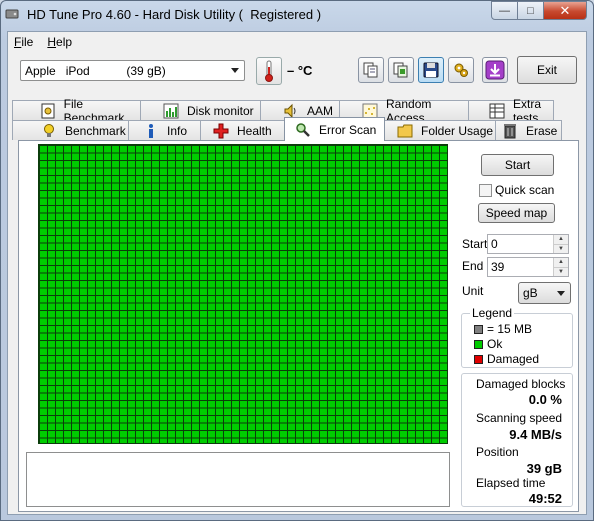  I want to click on tab-folder-usage: Folder Usage, so click(440, 130).